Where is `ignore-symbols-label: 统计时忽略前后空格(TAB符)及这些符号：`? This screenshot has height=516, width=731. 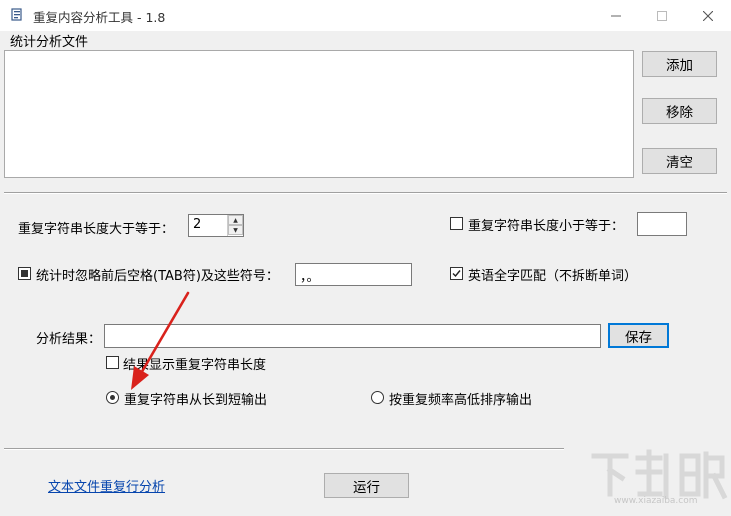
ignore-symbols-label: 统计时忽略前后空格(TAB符)及这些符号： is located at coordinates (157, 276).